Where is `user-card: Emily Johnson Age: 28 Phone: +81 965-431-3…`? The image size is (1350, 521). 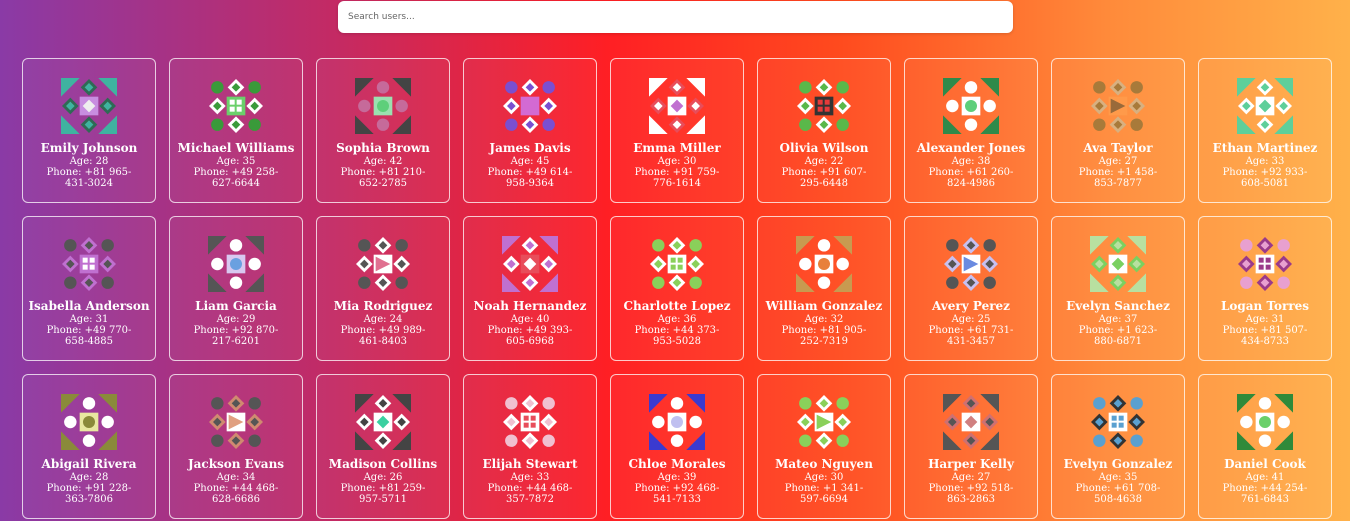 user-card: Emily Johnson Age: 28 Phone: +81 965-431-3… is located at coordinates (89, 130).